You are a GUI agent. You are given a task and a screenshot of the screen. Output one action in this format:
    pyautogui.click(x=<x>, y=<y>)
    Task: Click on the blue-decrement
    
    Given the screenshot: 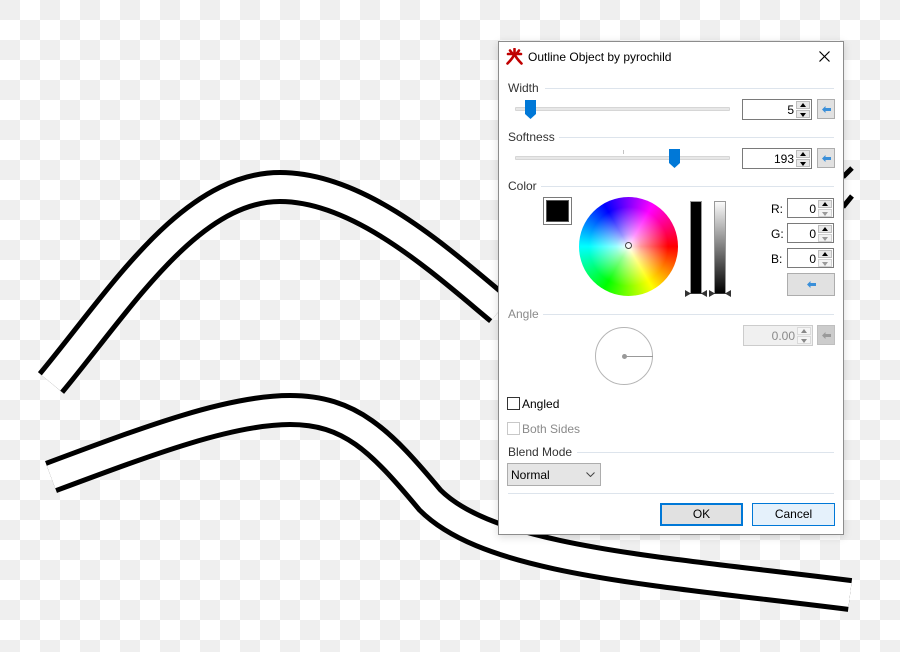 What is the action you would take?
    pyautogui.click(x=825, y=263)
    